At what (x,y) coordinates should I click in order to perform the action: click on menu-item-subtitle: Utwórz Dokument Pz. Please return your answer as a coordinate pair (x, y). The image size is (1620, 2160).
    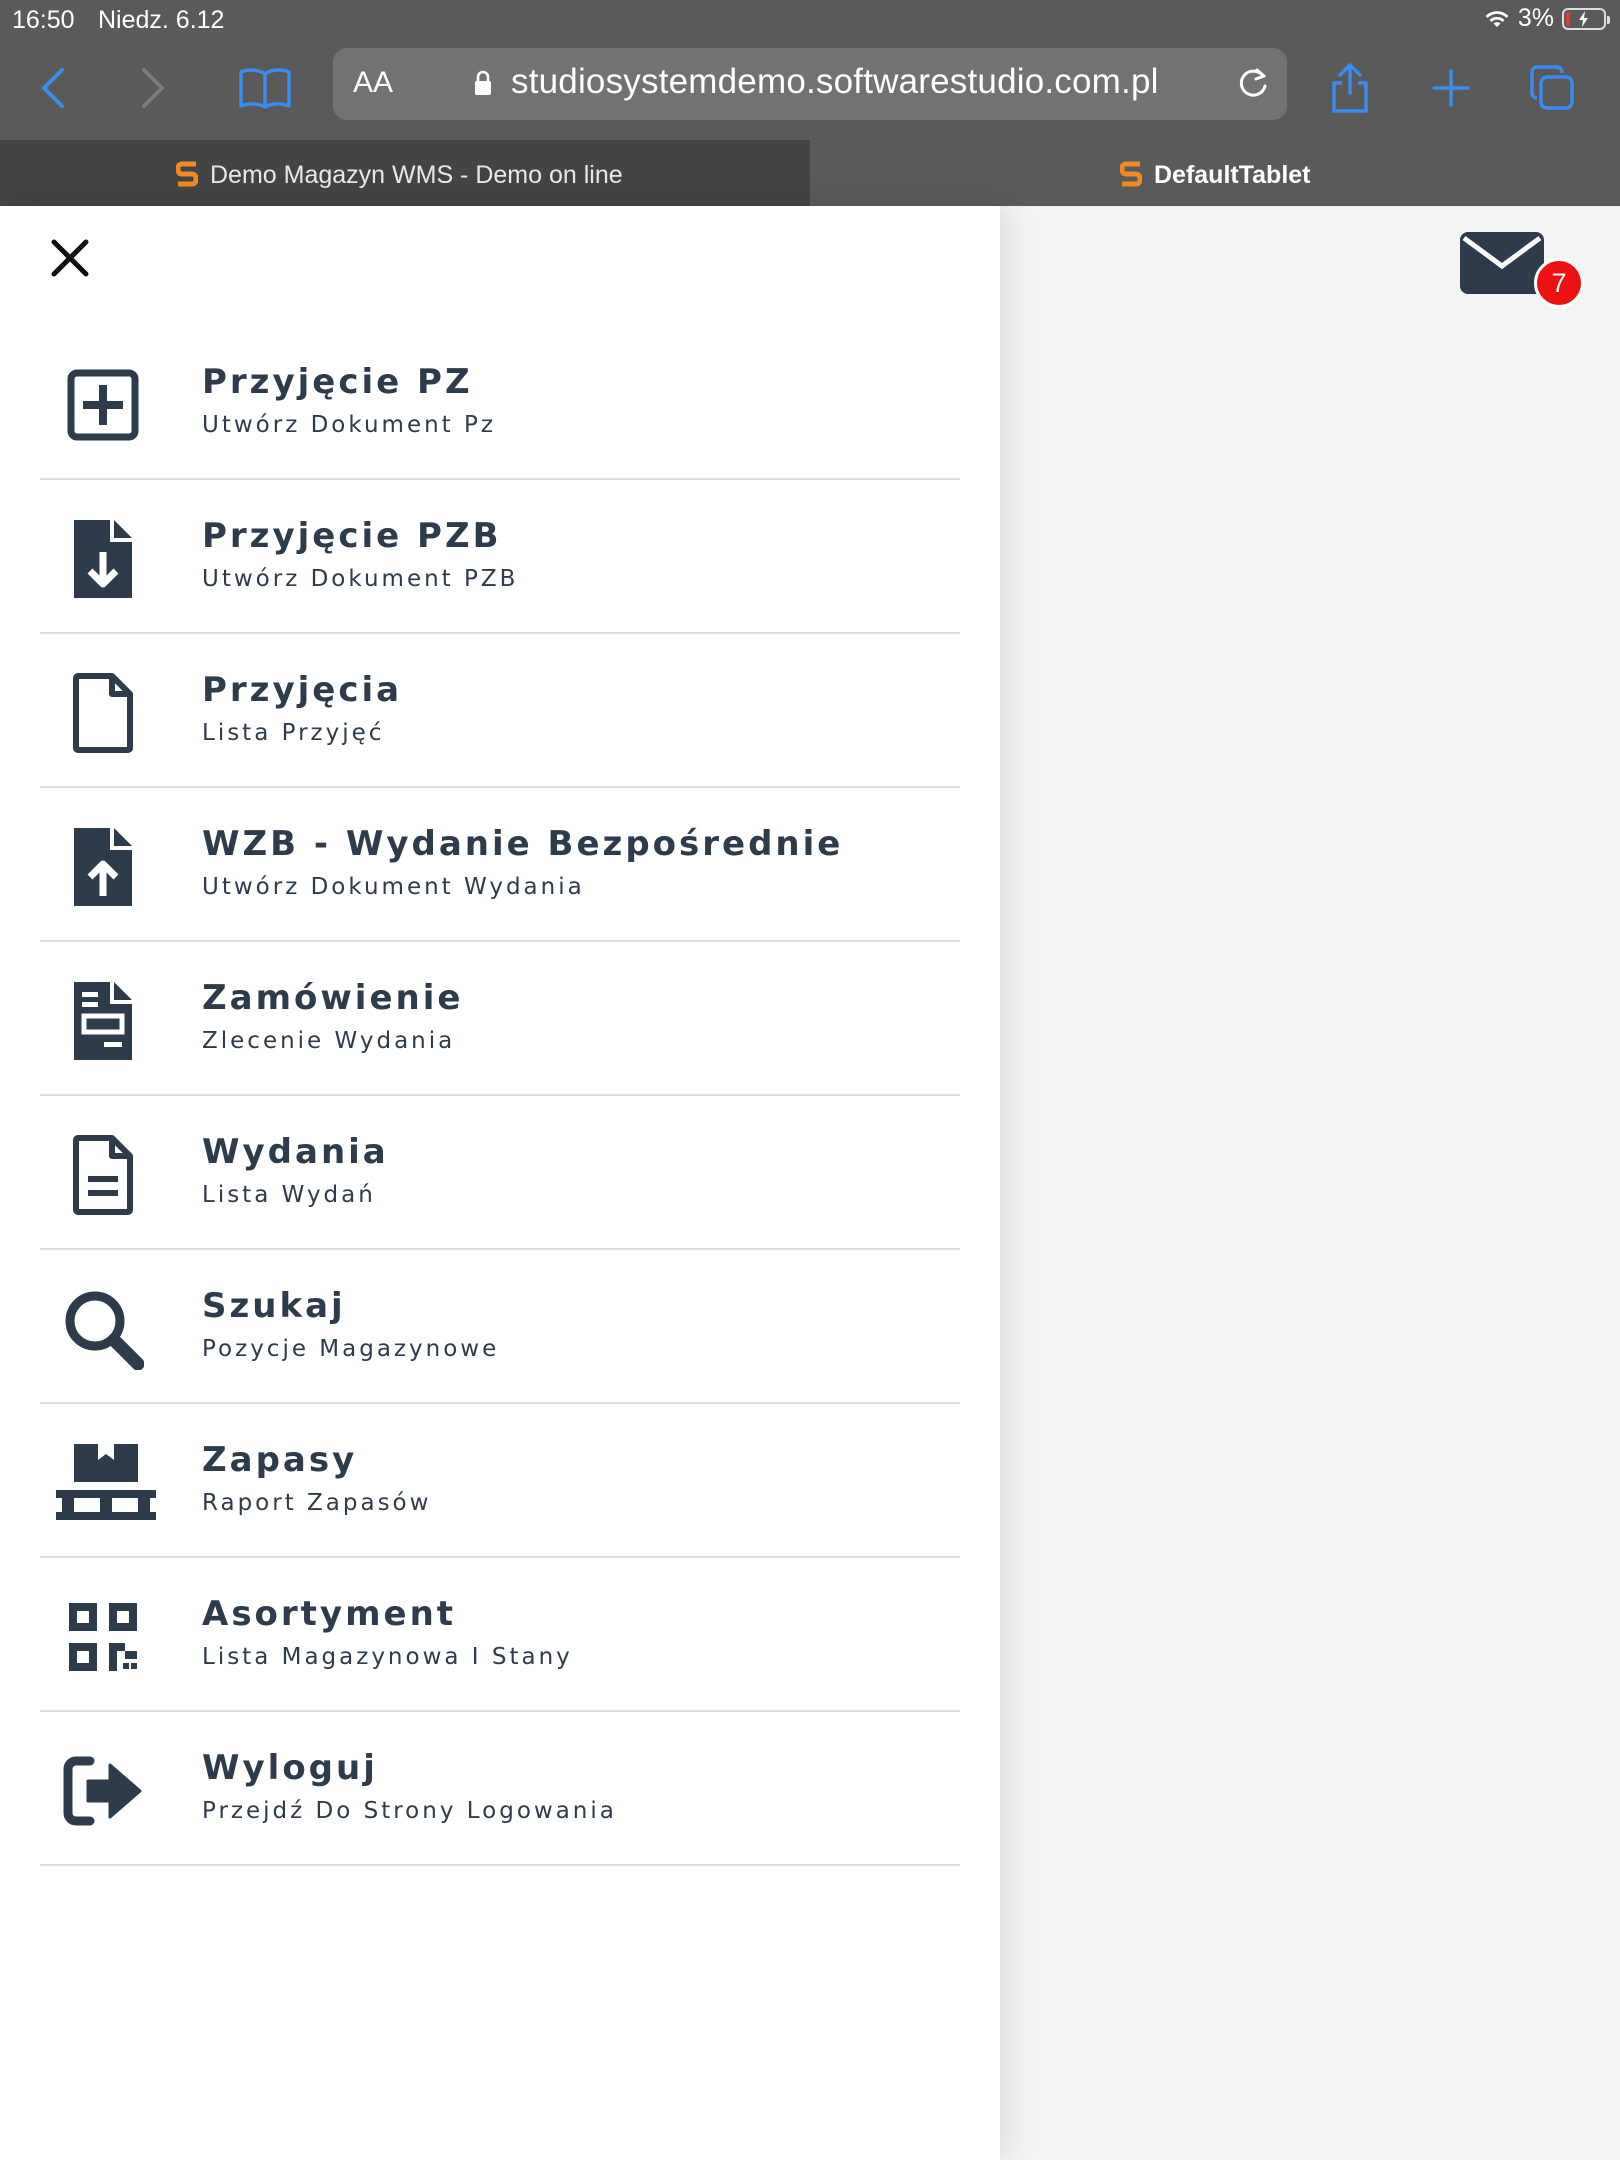
    Looking at the image, I should click on (349, 425).